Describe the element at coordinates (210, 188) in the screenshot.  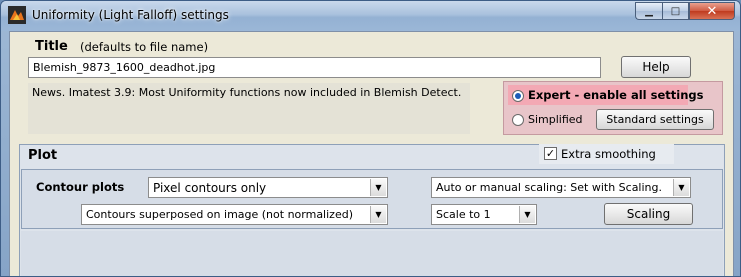
I see `contour-type-value: Pixel contours only` at that location.